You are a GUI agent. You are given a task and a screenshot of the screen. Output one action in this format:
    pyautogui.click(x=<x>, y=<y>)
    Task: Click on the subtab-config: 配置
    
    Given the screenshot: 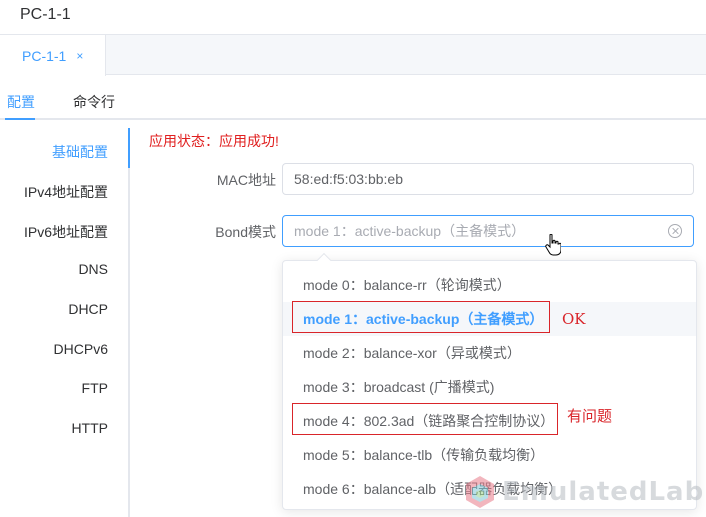 What is the action you would take?
    pyautogui.click(x=21, y=106)
    